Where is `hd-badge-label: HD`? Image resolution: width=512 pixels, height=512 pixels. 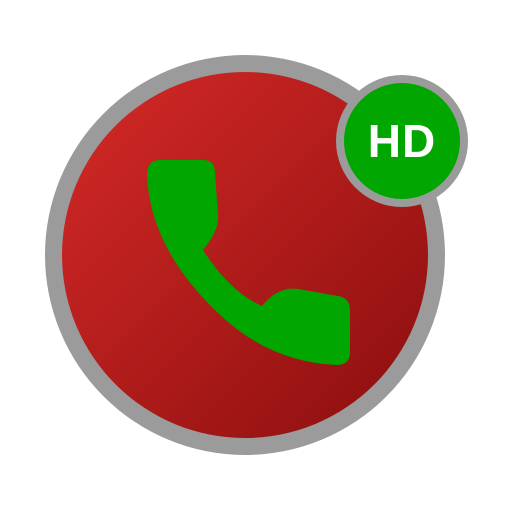 hd-badge-label: HD is located at coordinates (402, 141).